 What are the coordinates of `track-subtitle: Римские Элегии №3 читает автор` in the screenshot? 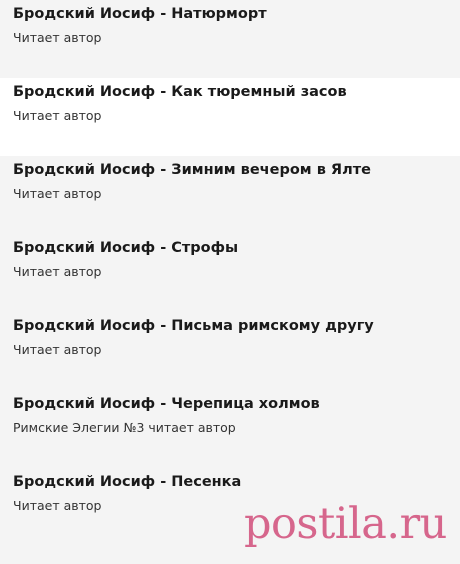 It's located at (124, 427).